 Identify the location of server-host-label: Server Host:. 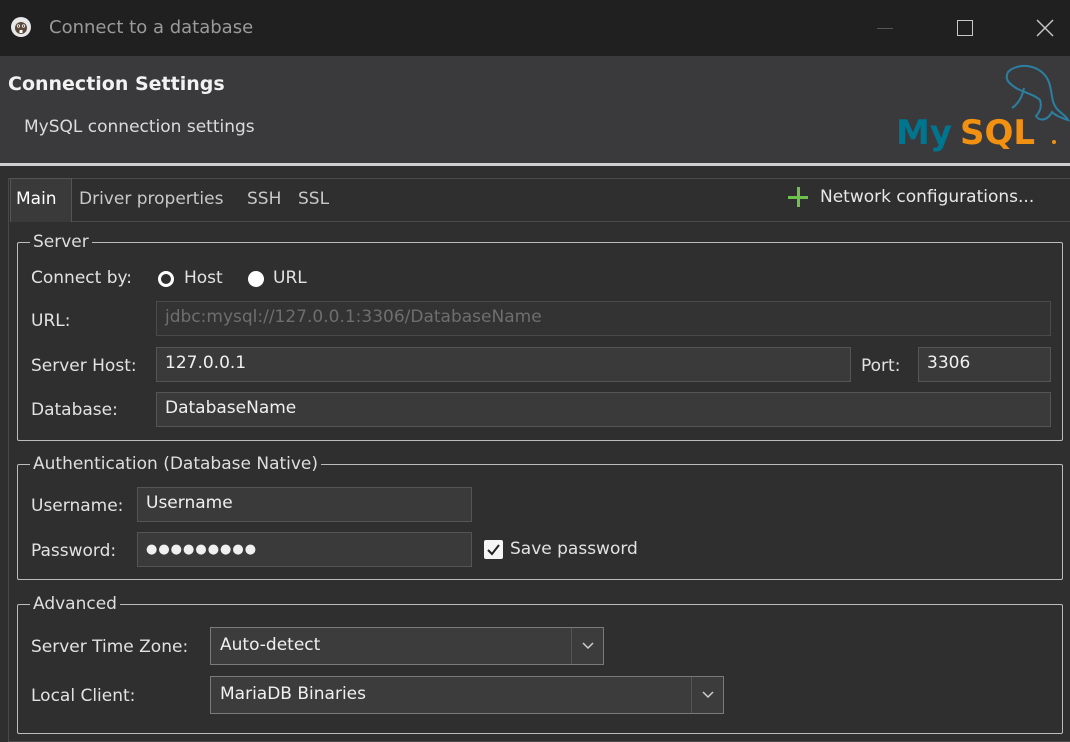
(84, 366).